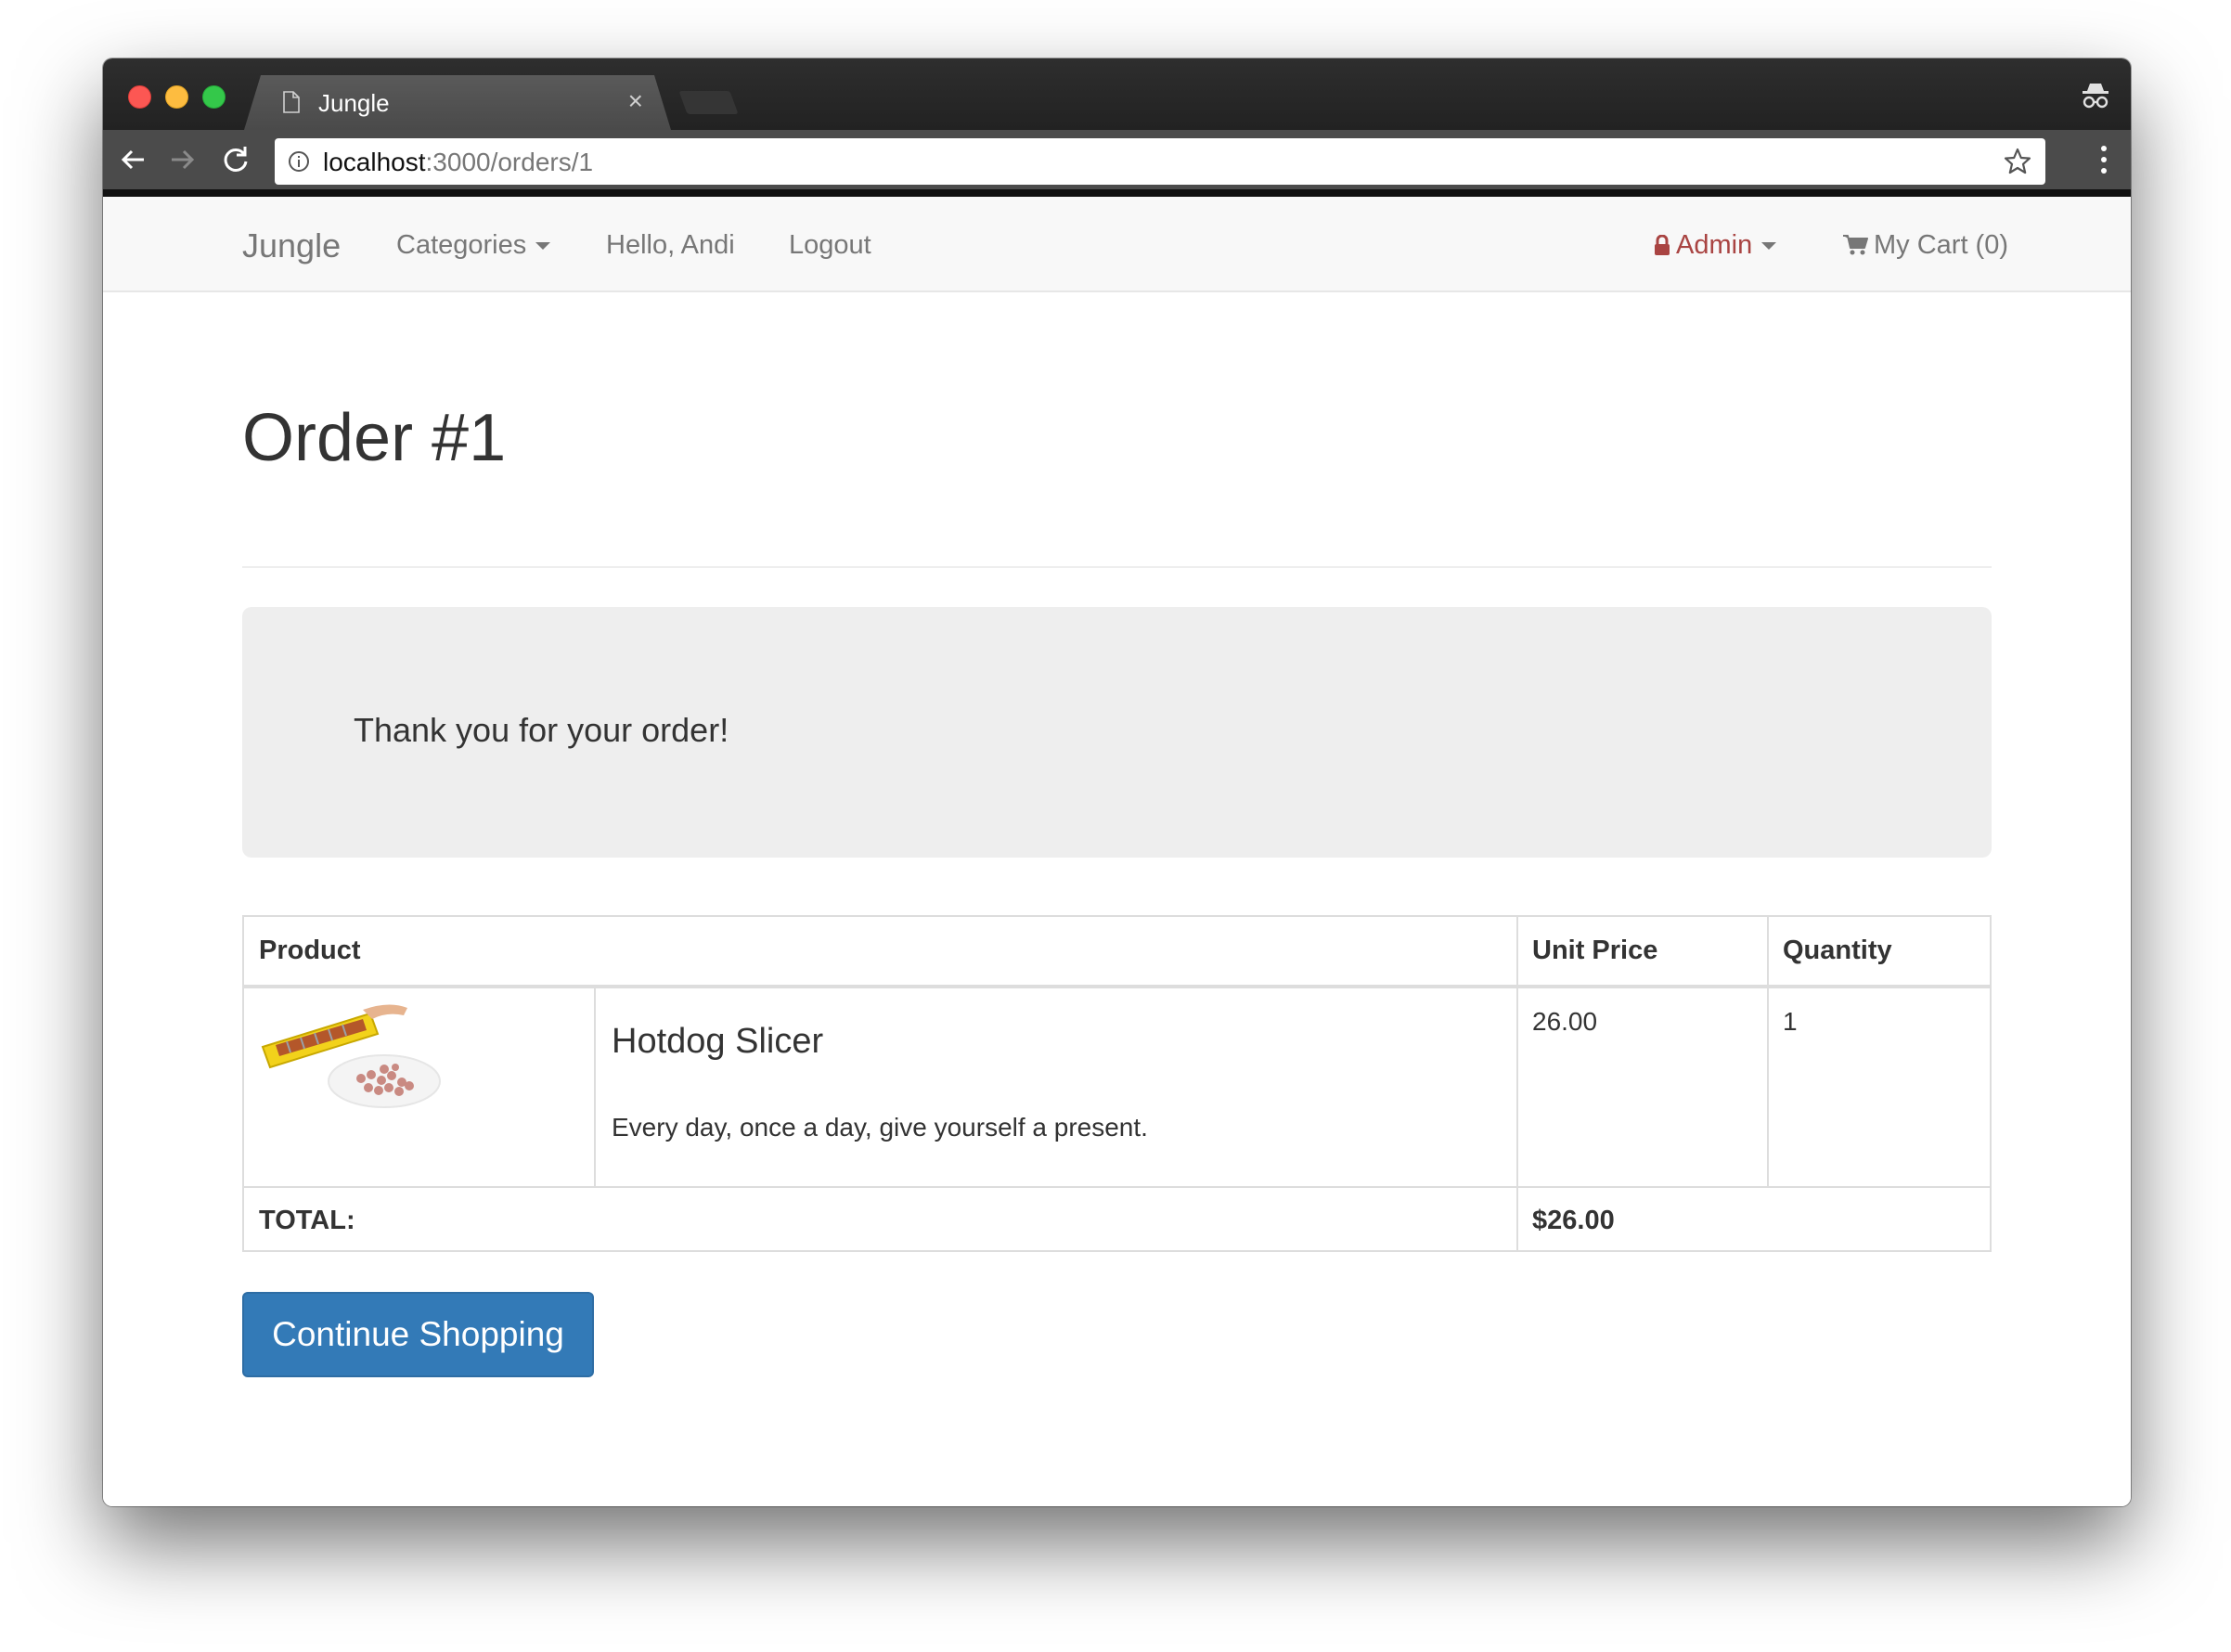 The height and width of the screenshot is (1652, 2231). I want to click on minimize-window-button, so click(176, 97).